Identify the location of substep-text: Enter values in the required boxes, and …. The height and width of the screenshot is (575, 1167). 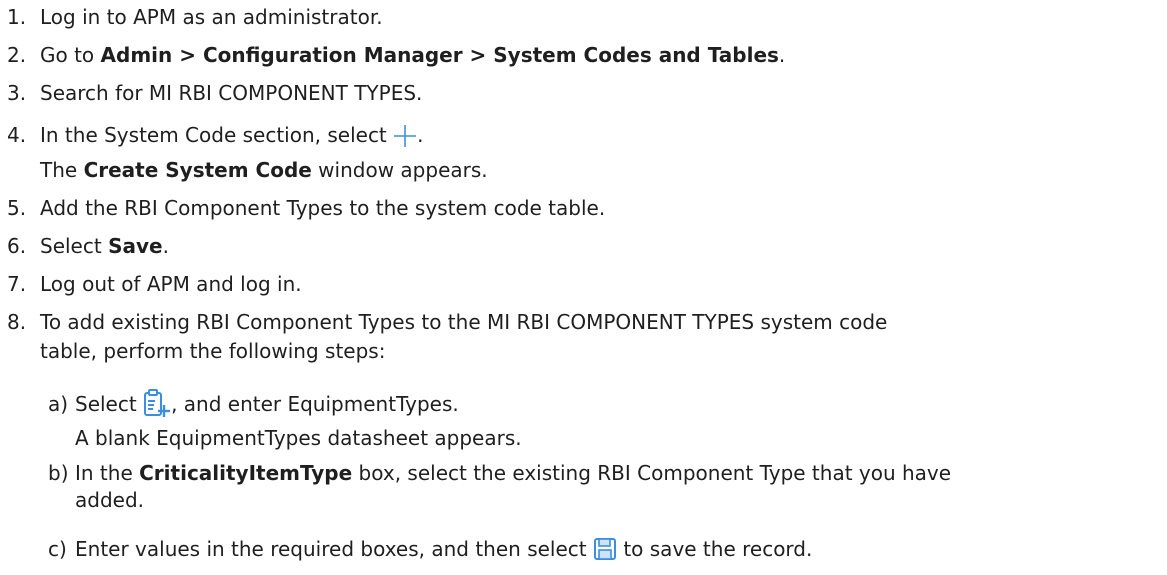
(334, 549).